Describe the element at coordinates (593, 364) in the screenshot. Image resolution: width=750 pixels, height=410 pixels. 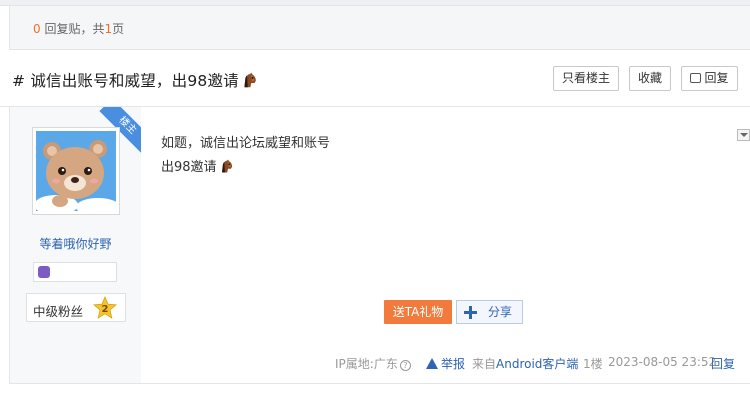
I see `floor-number: 1楼` at that location.